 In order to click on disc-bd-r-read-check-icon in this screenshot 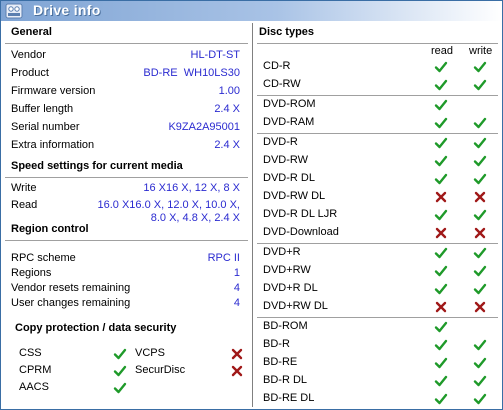, I will do `click(441, 345)`.